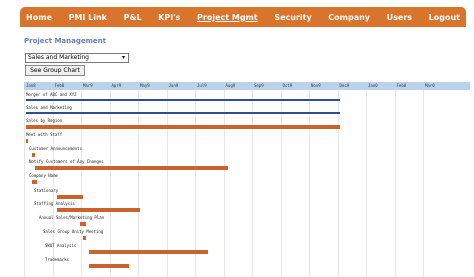  I want to click on month-label: Feb0, so click(401, 85).